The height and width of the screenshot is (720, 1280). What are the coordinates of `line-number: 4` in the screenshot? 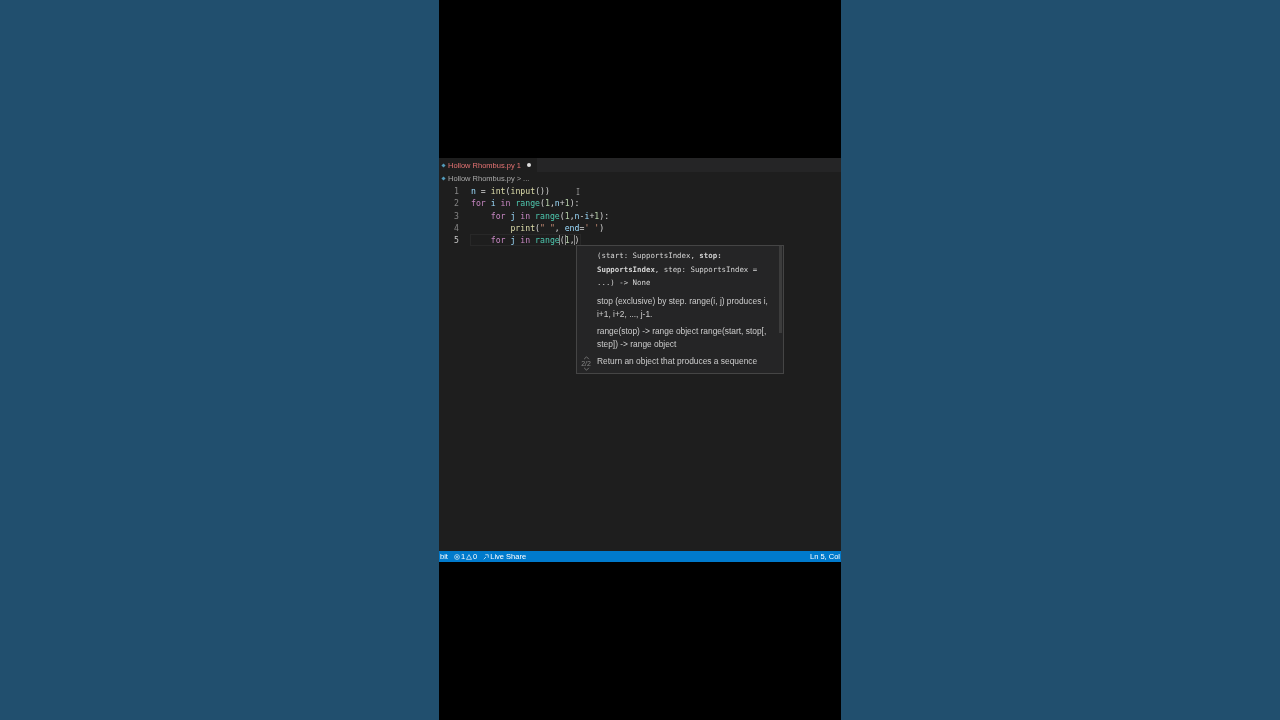 It's located at (456, 228).